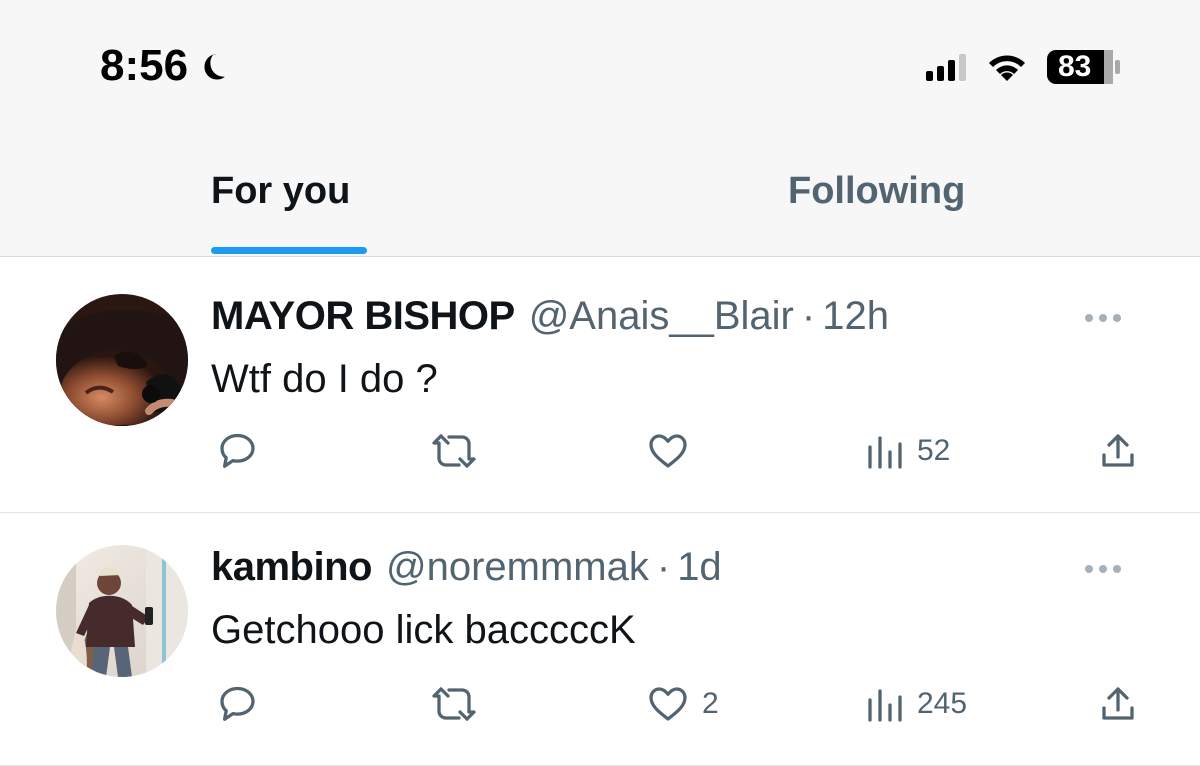 The image size is (1200, 766). Describe the element at coordinates (916, 704) in the screenshot. I see `views-button: 245` at that location.